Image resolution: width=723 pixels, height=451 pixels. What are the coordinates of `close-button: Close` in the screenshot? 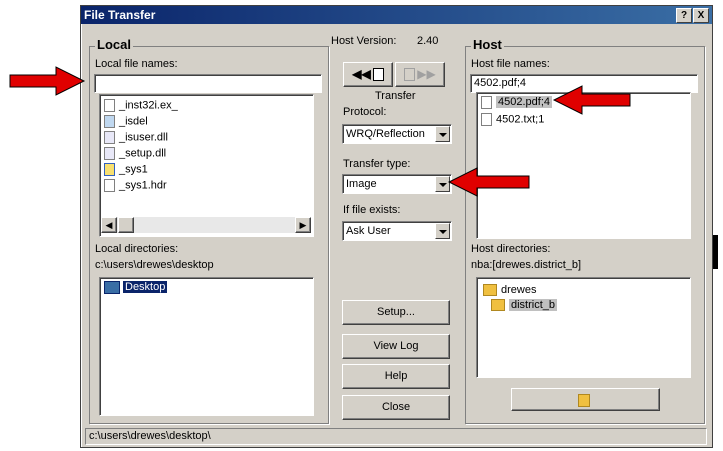 It's located at (396, 407).